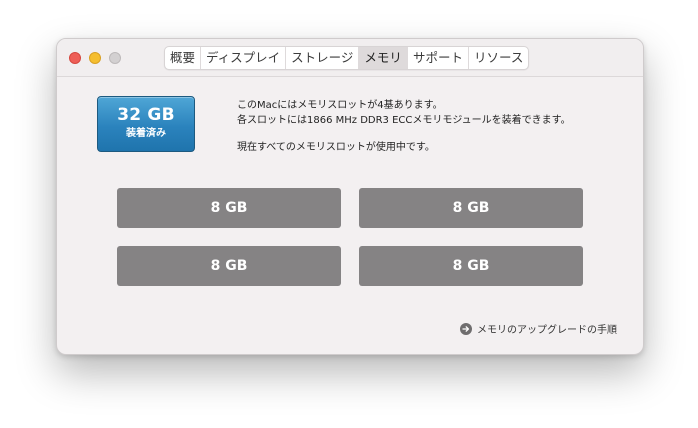 This screenshot has width=698, height=428. I want to click on tab-bar: 概要 ディスプレイ ストレージ メモリ サポート リソース, so click(347, 58).